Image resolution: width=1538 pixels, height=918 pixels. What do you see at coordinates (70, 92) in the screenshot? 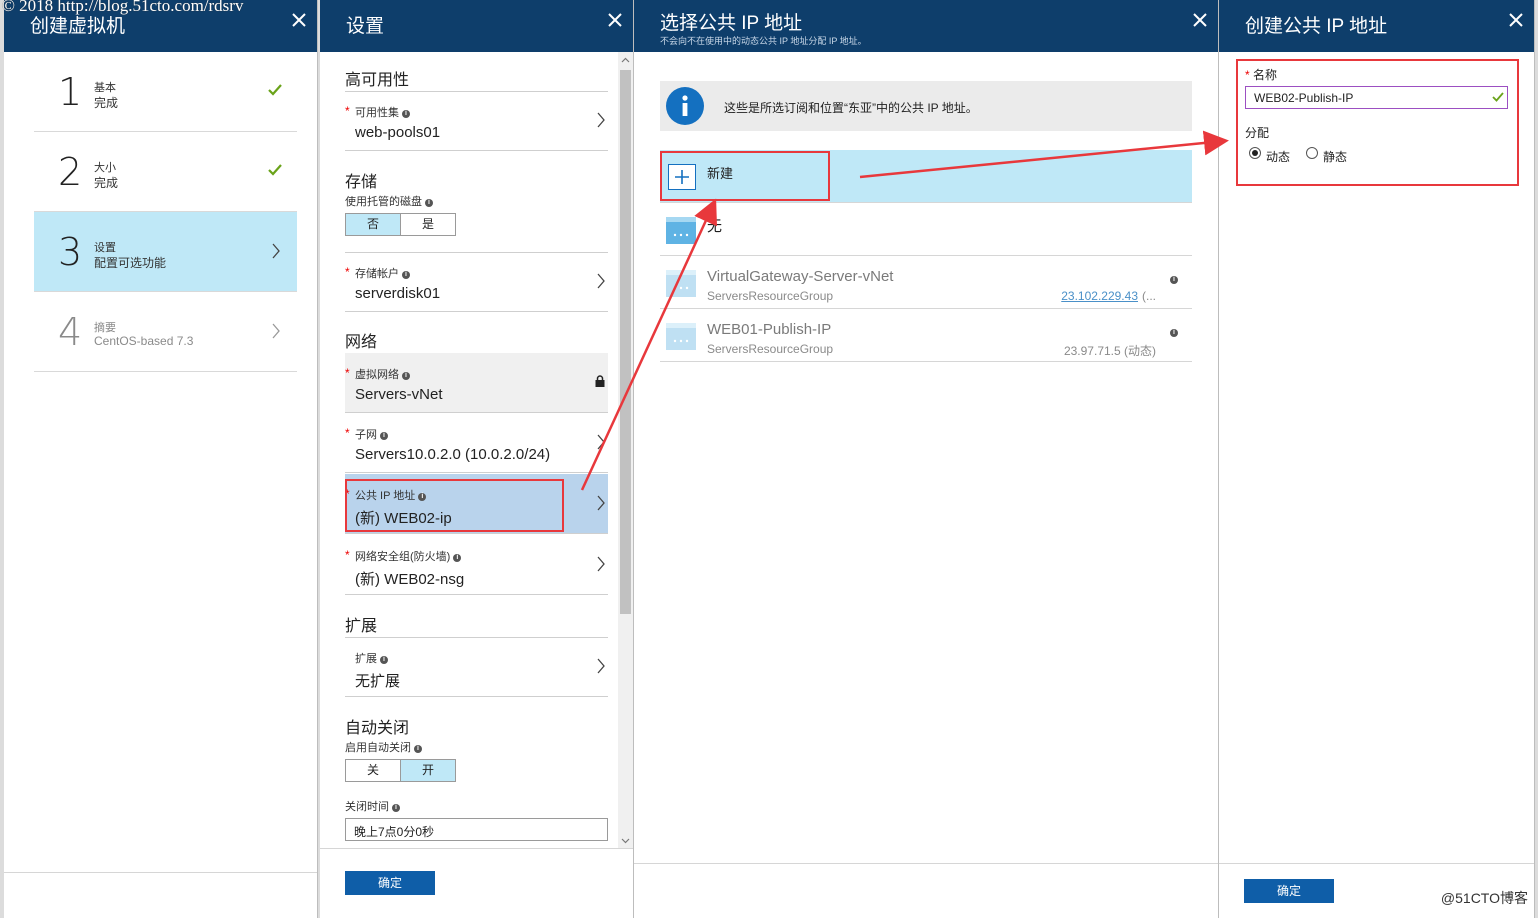
I see `step-number: 1` at bounding box center [70, 92].